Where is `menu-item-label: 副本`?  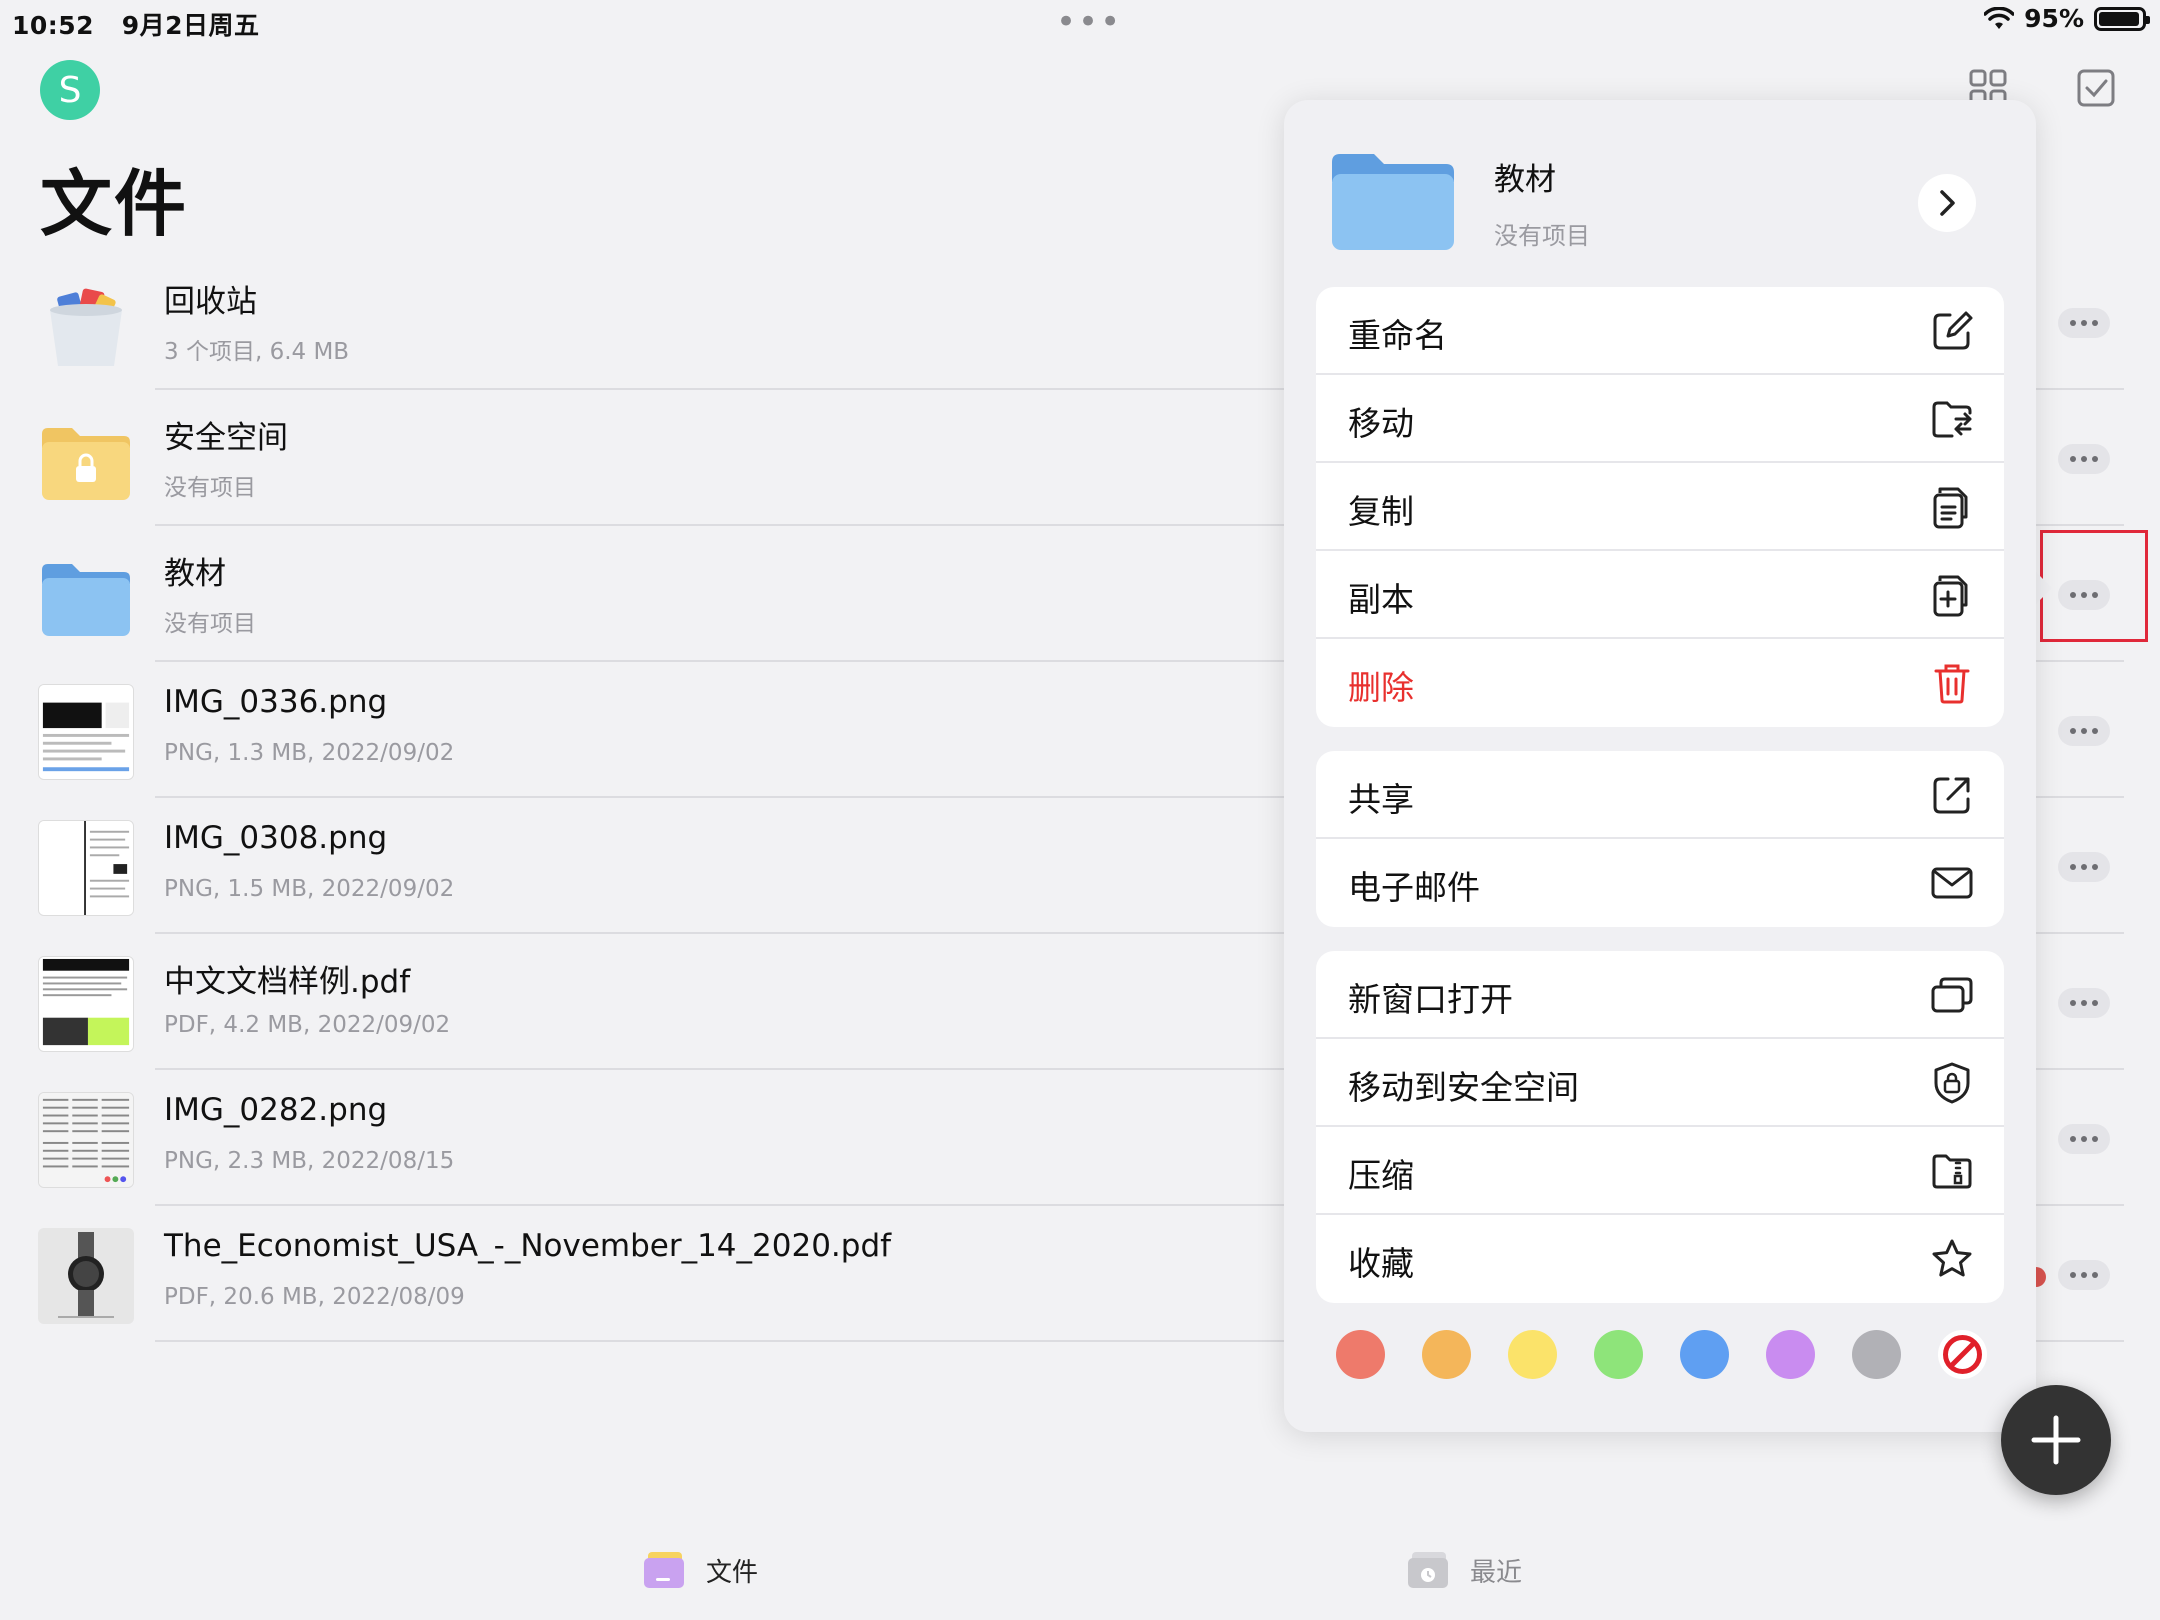 menu-item-label: 副本 is located at coordinates (1381, 599).